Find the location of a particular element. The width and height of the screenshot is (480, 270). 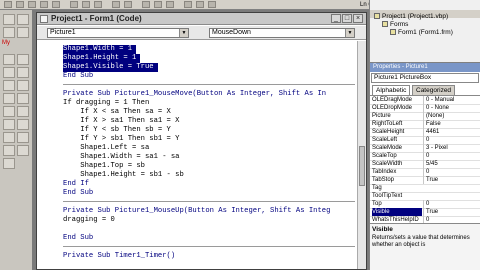

commandbutton-tool-icon is located at coordinates (23, 59).